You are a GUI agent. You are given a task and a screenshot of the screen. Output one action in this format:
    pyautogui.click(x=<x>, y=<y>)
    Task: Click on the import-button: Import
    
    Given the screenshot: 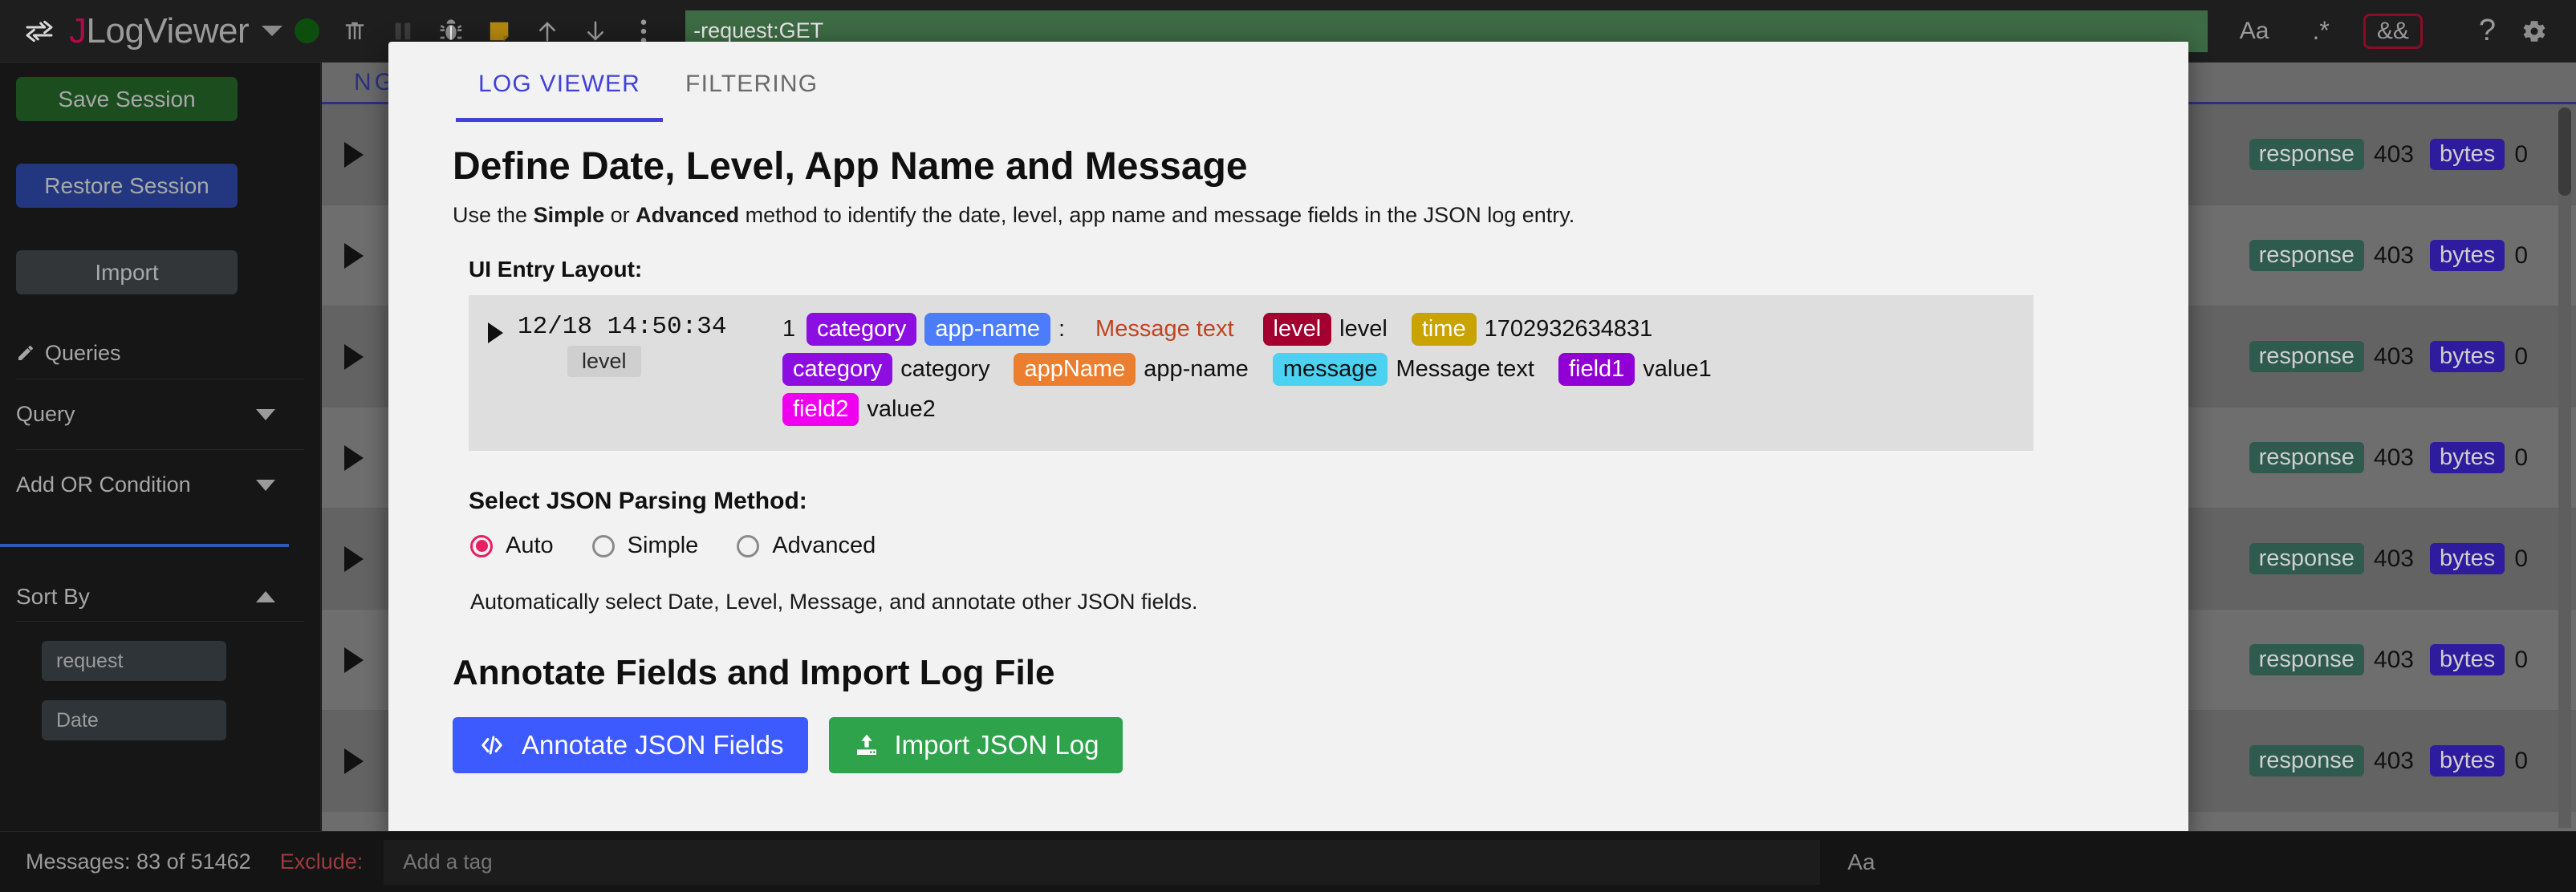 What is the action you would take?
    pyautogui.click(x=127, y=272)
    